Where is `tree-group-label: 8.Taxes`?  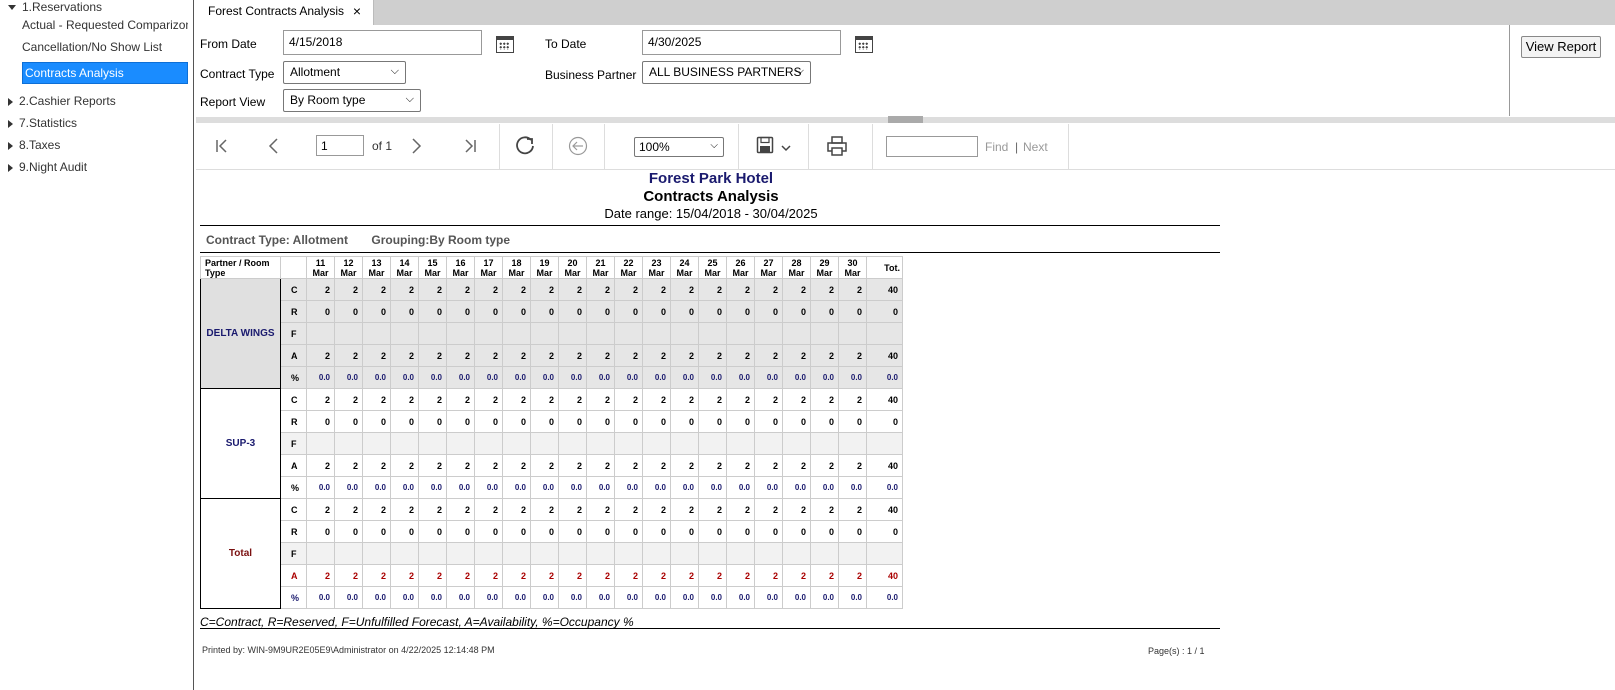 tree-group-label: 8.Taxes is located at coordinates (40, 145).